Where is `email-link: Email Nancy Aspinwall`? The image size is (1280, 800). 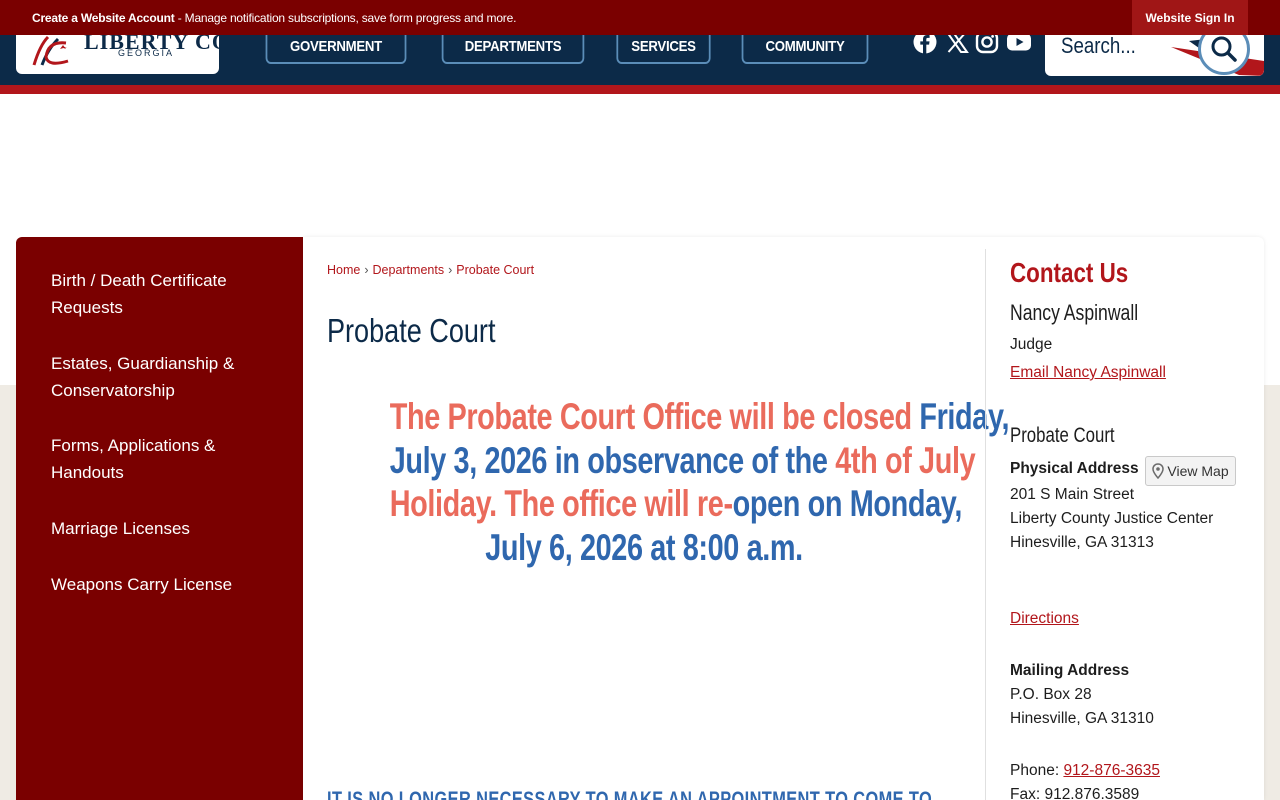 email-link: Email Nancy Aspinwall is located at coordinates (1088, 373).